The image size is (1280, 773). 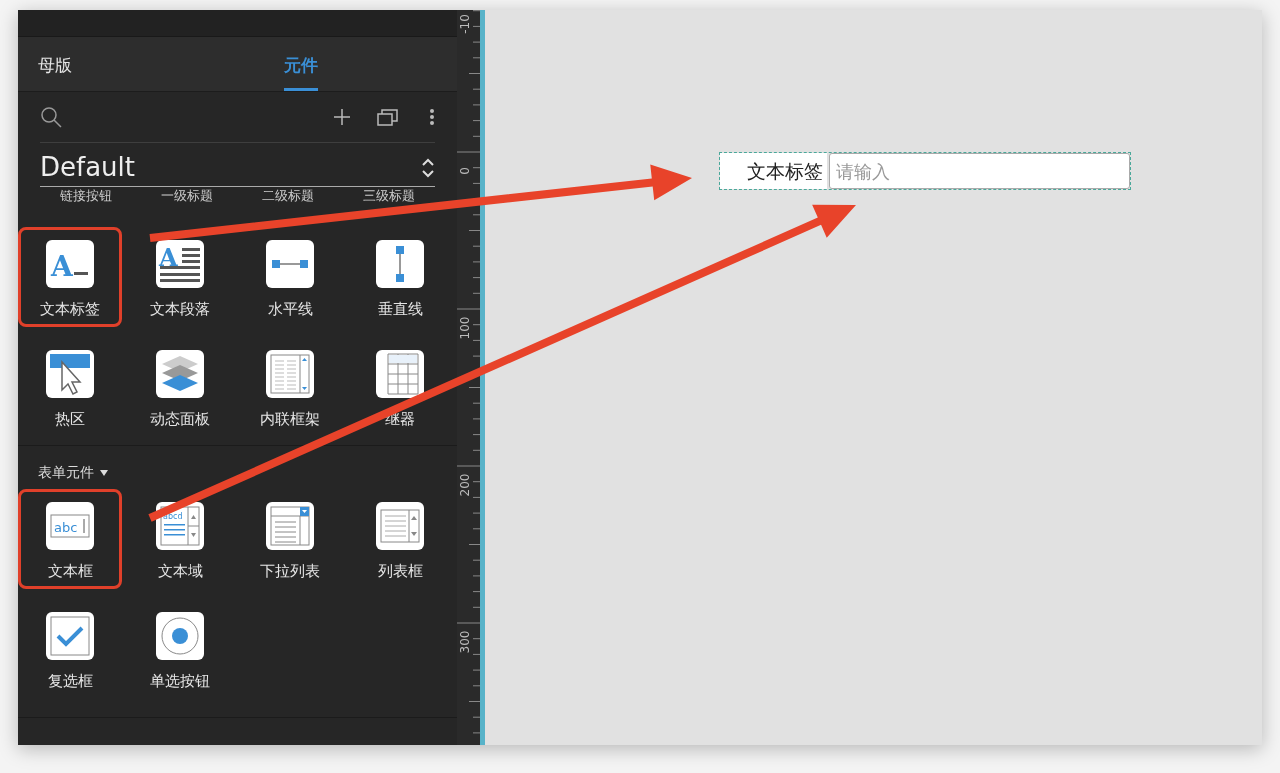 I want to click on section-title: 表单元件, so click(x=66, y=472).